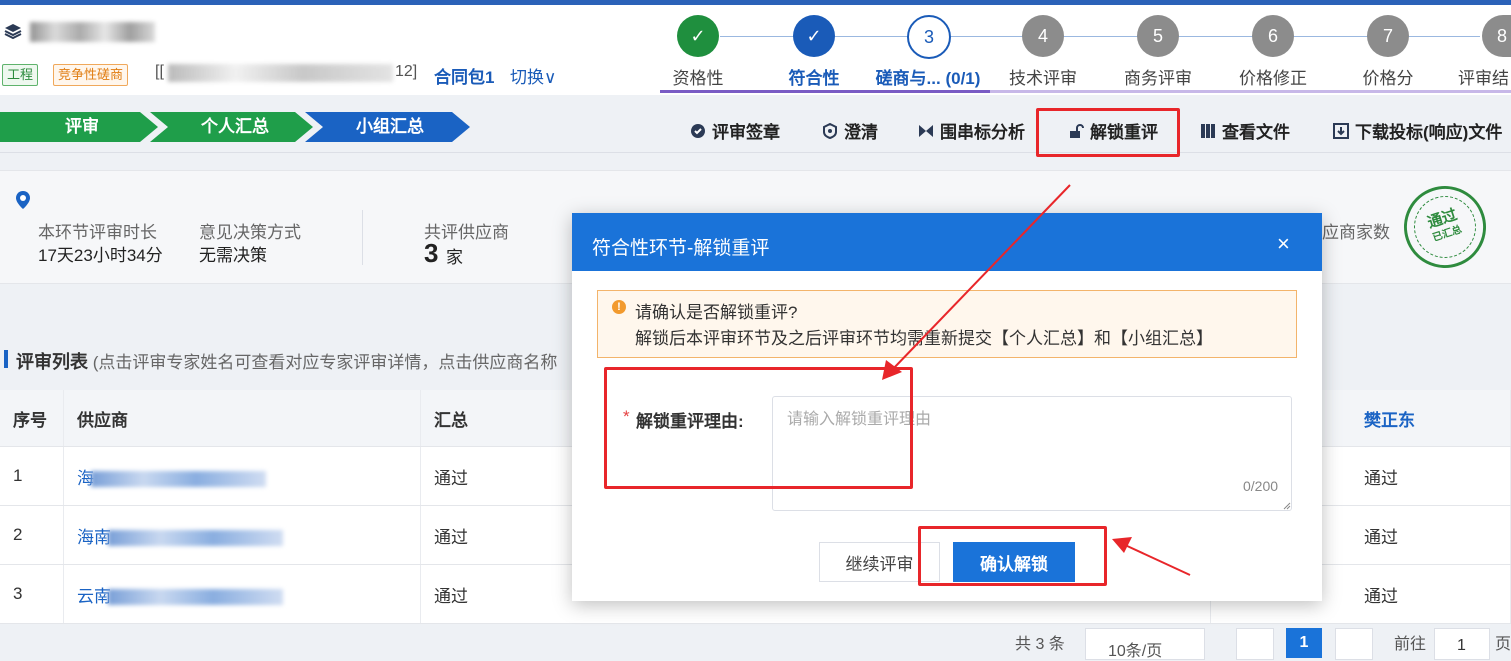 Image resolution: width=1511 pixels, height=661 pixels. I want to click on col-no: 序号, so click(32, 418).